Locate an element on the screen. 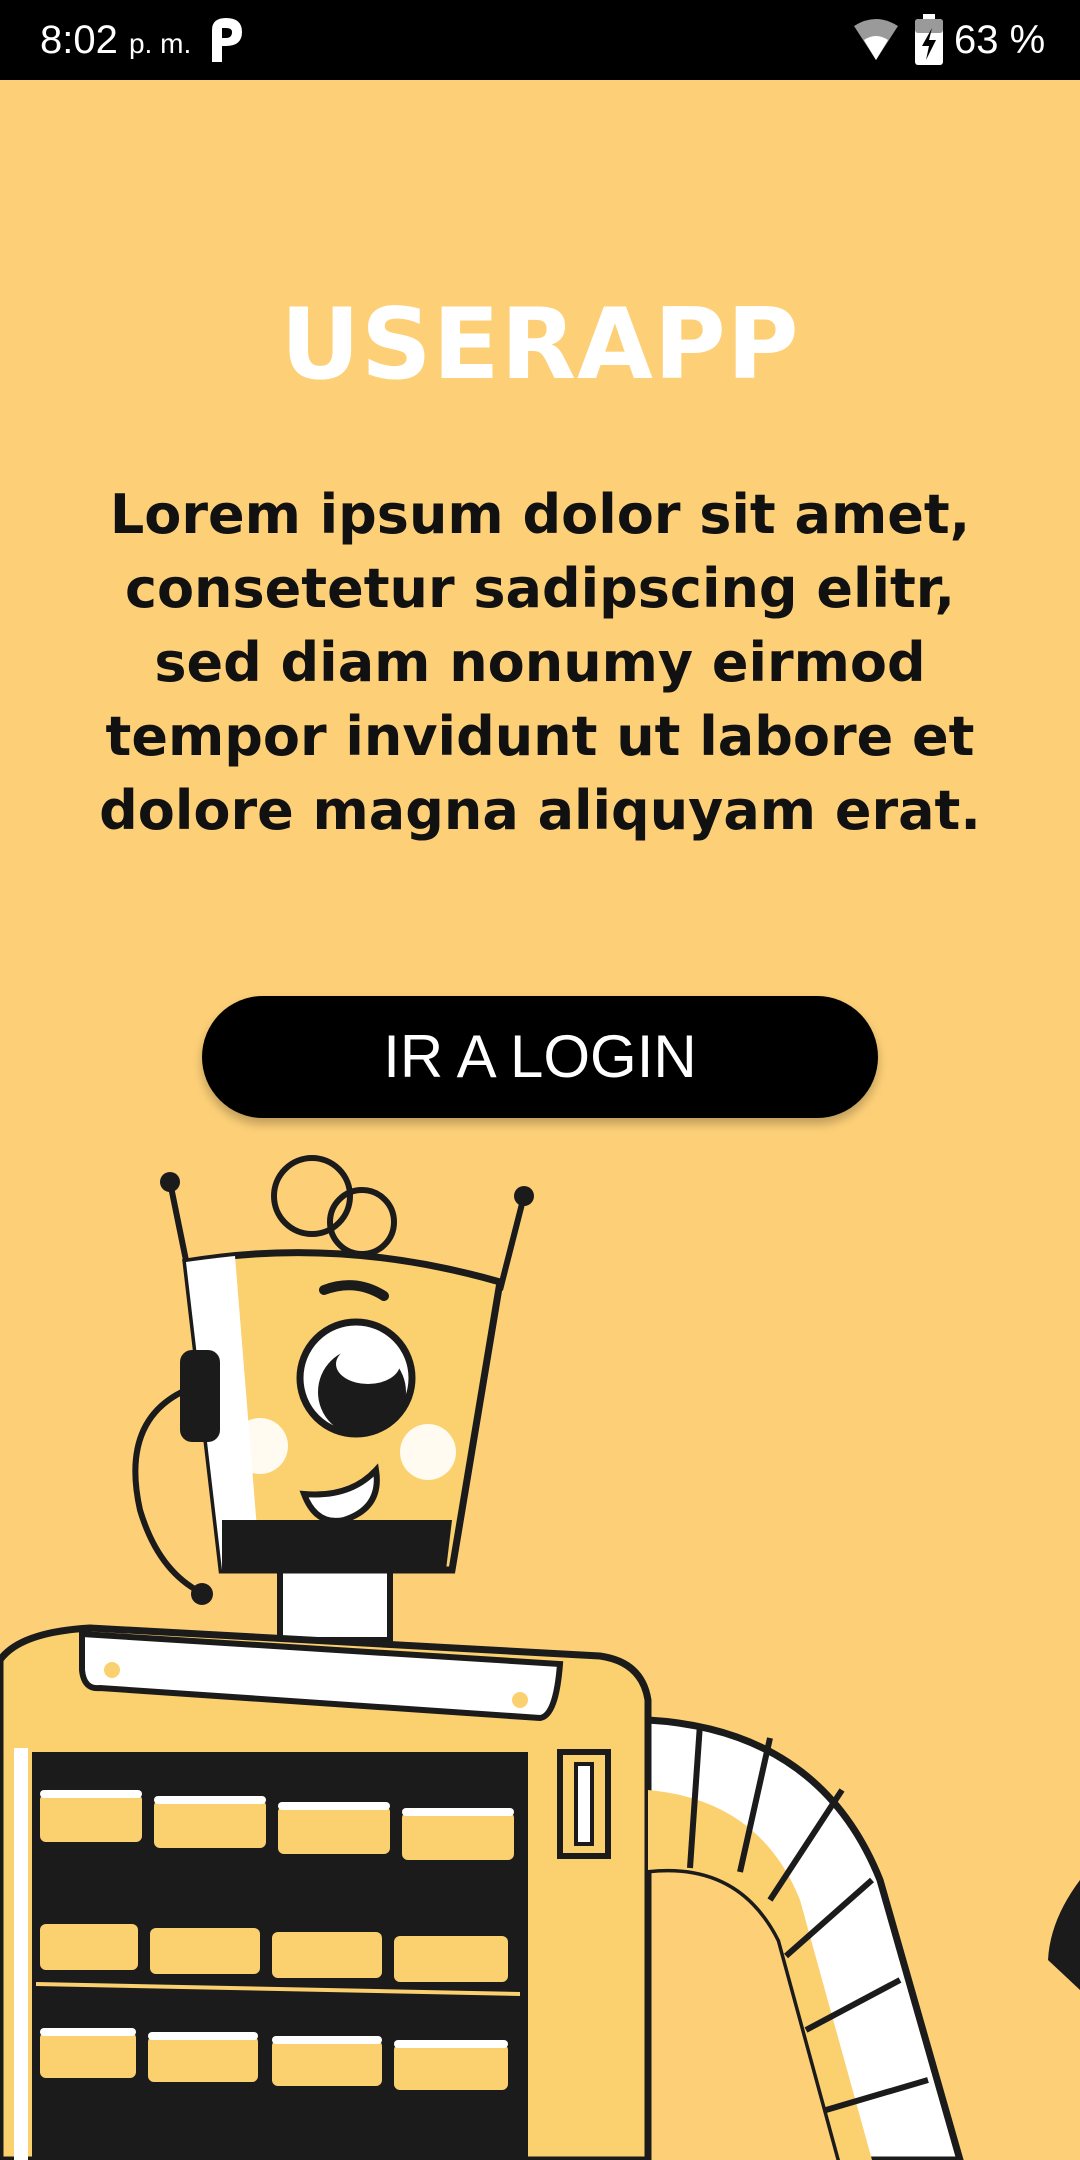 The image size is (1080, 2160). hair-loops is located at coordinates (334, 1206).